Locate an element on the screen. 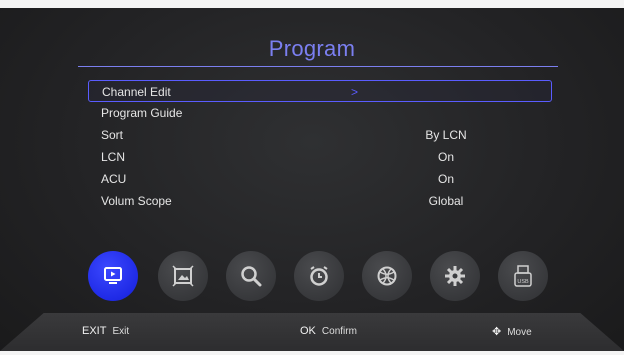 Image resolution: width=624 pixels, height=355 pixels. menu-item-label: Channel Edit is located at coordinates (136, 92).